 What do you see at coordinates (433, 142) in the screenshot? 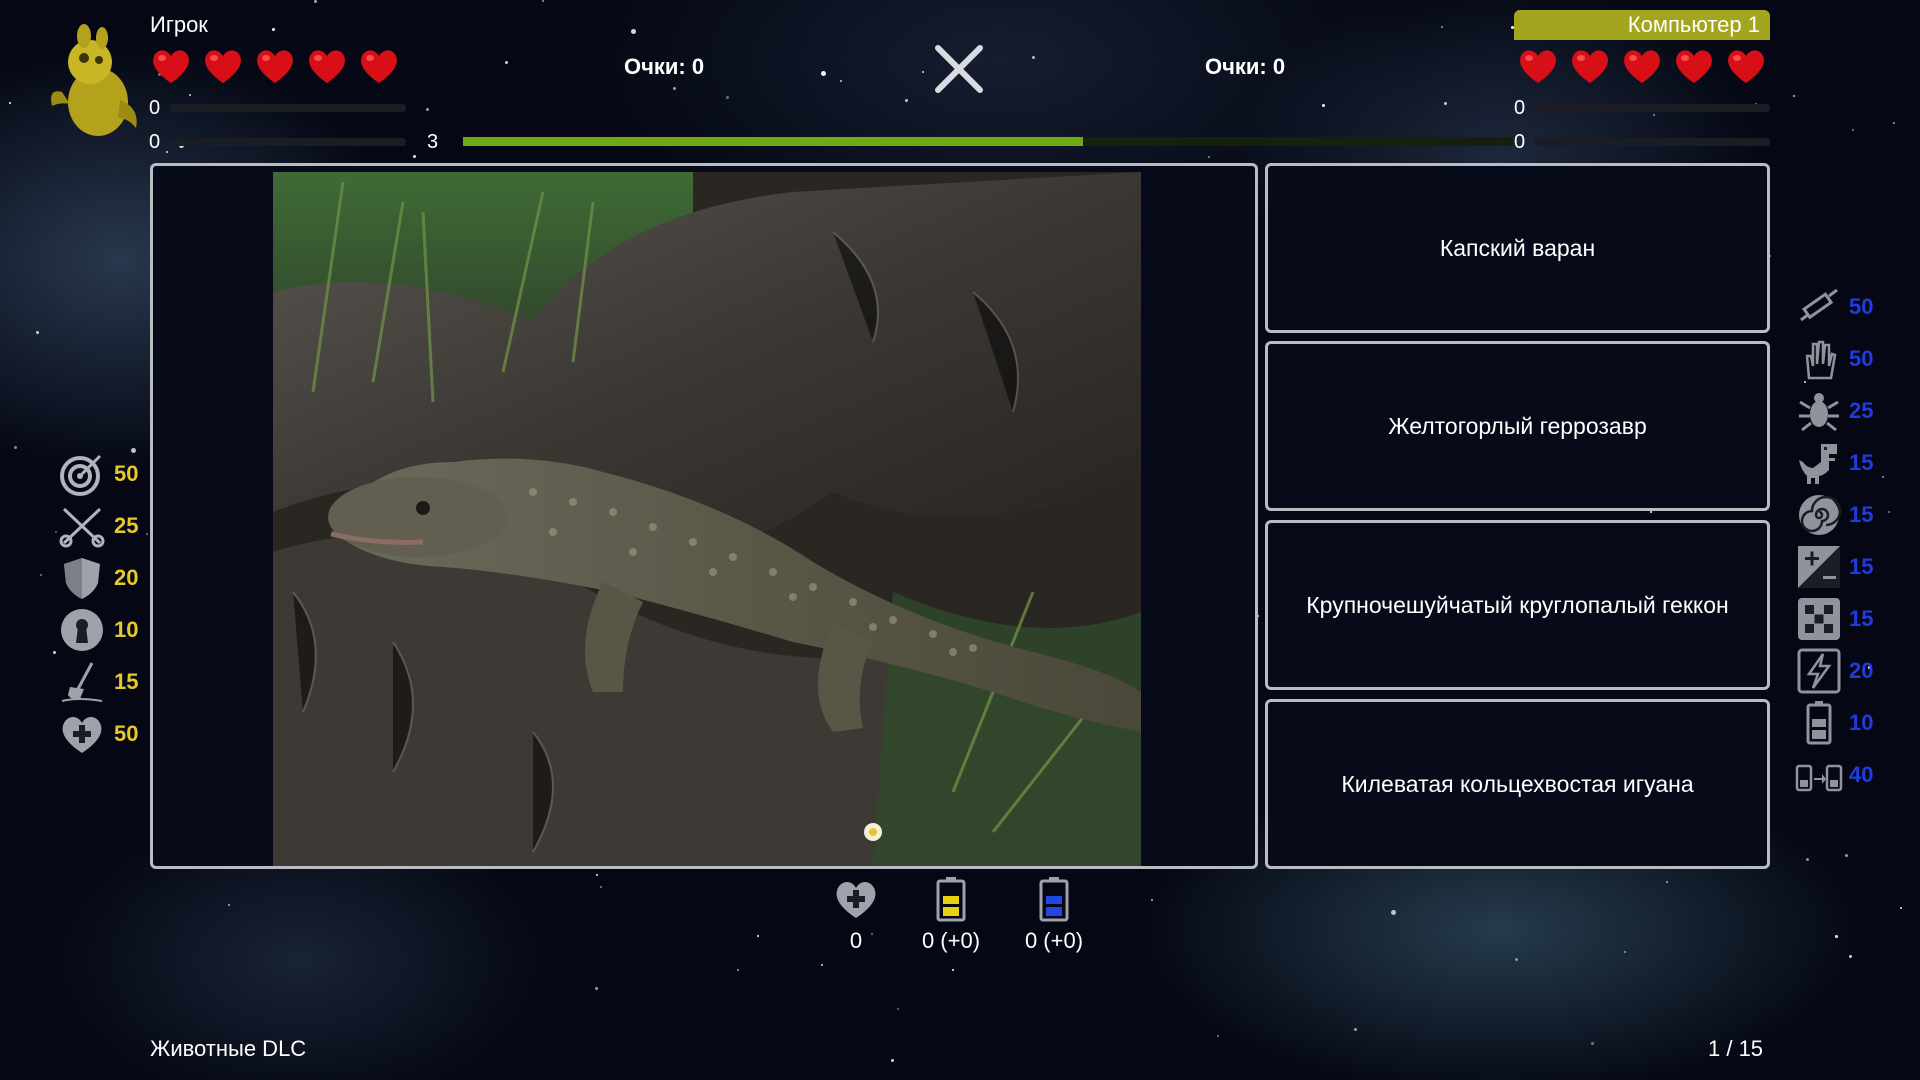
I see `player-stat-bottom-right-value: 3` at bounding box center [433, 142].